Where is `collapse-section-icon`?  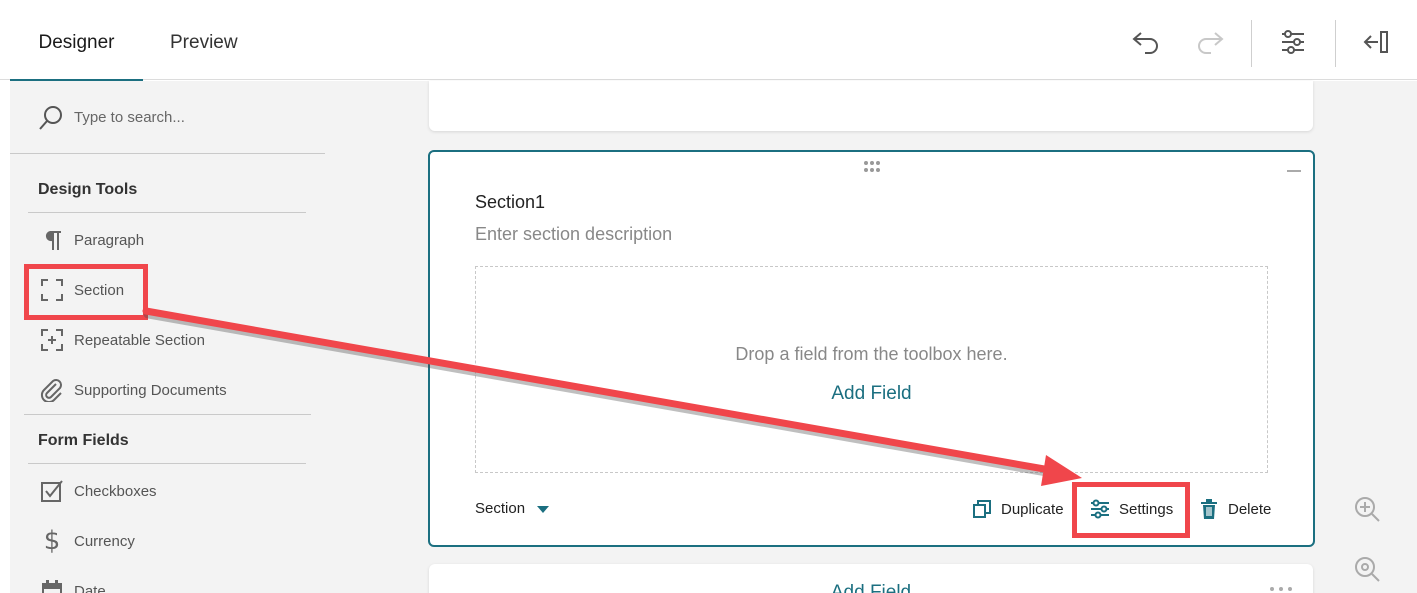 collapse-section-icon is located at coordinates (1294, 171).